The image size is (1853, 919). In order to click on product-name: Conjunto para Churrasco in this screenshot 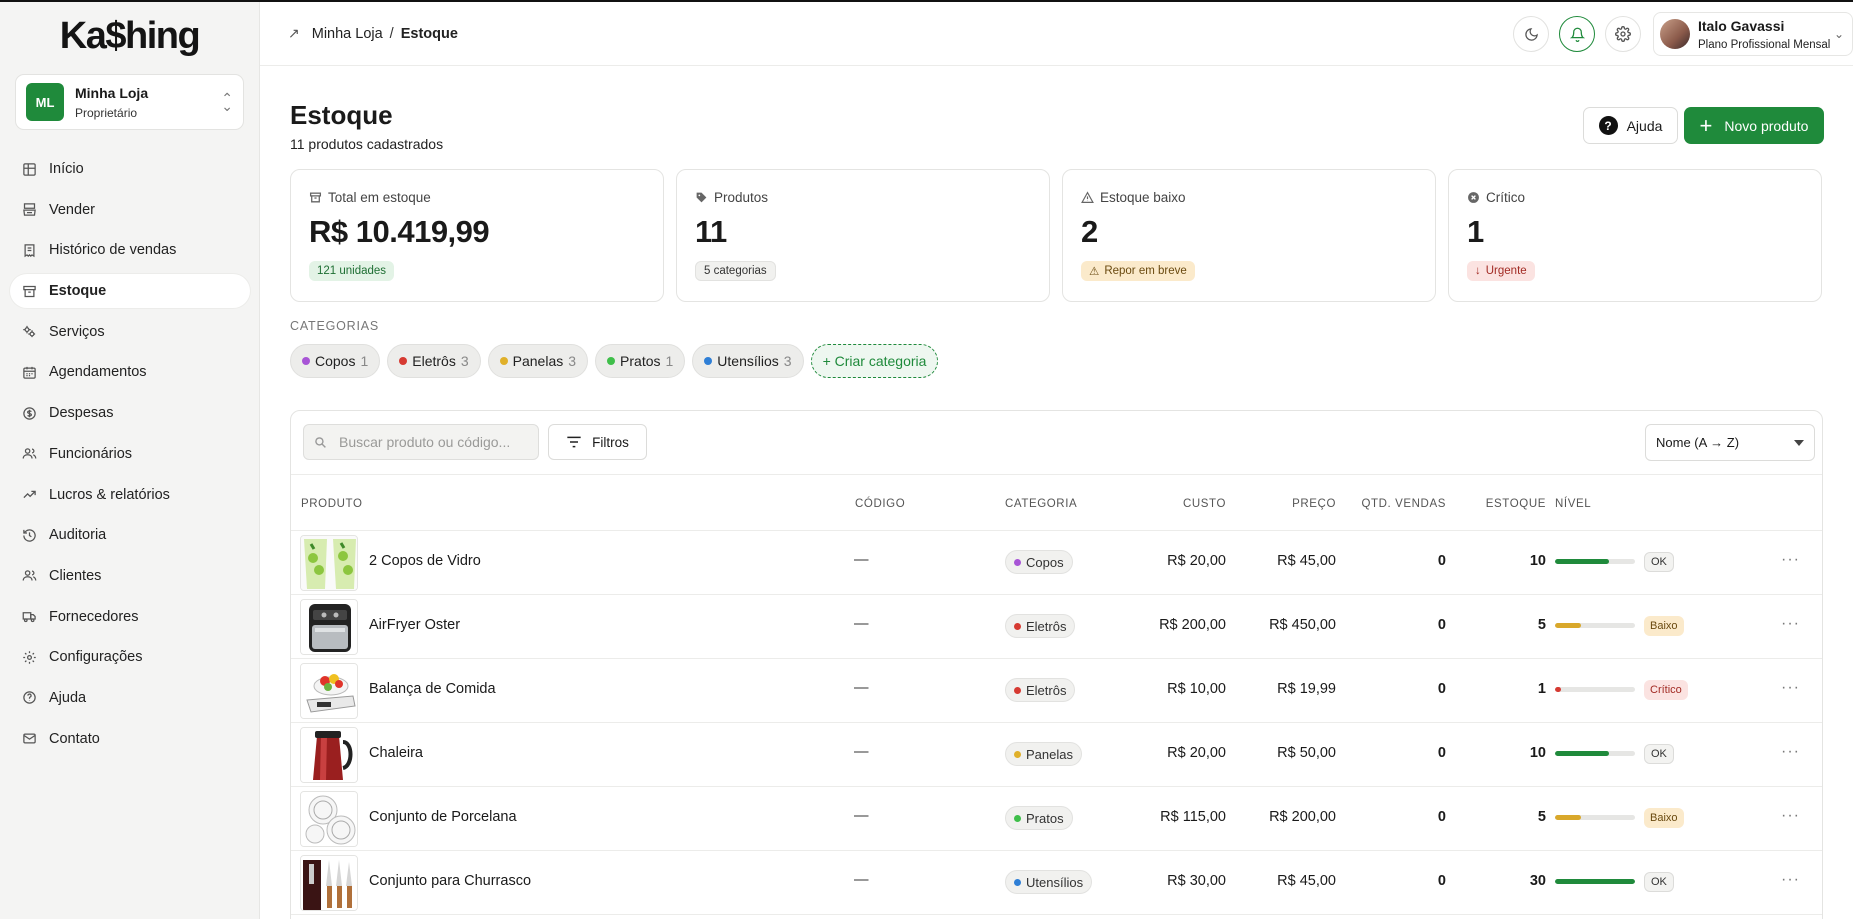, I will do `click(450, 881)`.